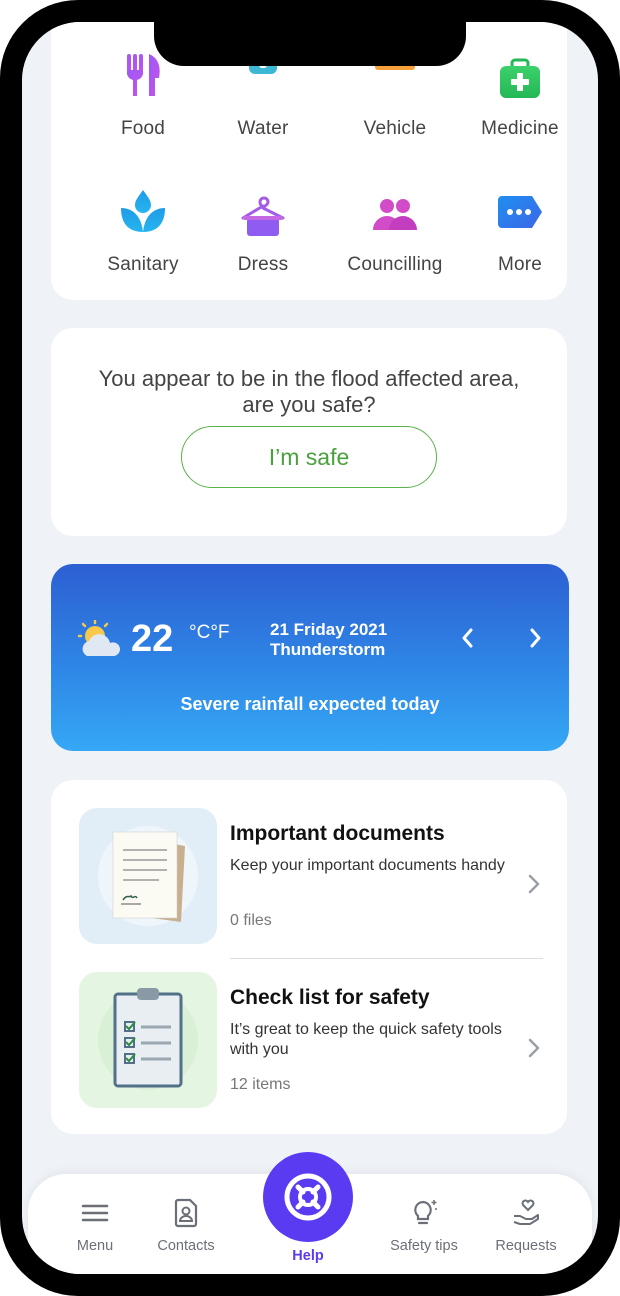 This screenshot has width=620, height=1296. I want to click on first-aid-icon, so click(520, 78).